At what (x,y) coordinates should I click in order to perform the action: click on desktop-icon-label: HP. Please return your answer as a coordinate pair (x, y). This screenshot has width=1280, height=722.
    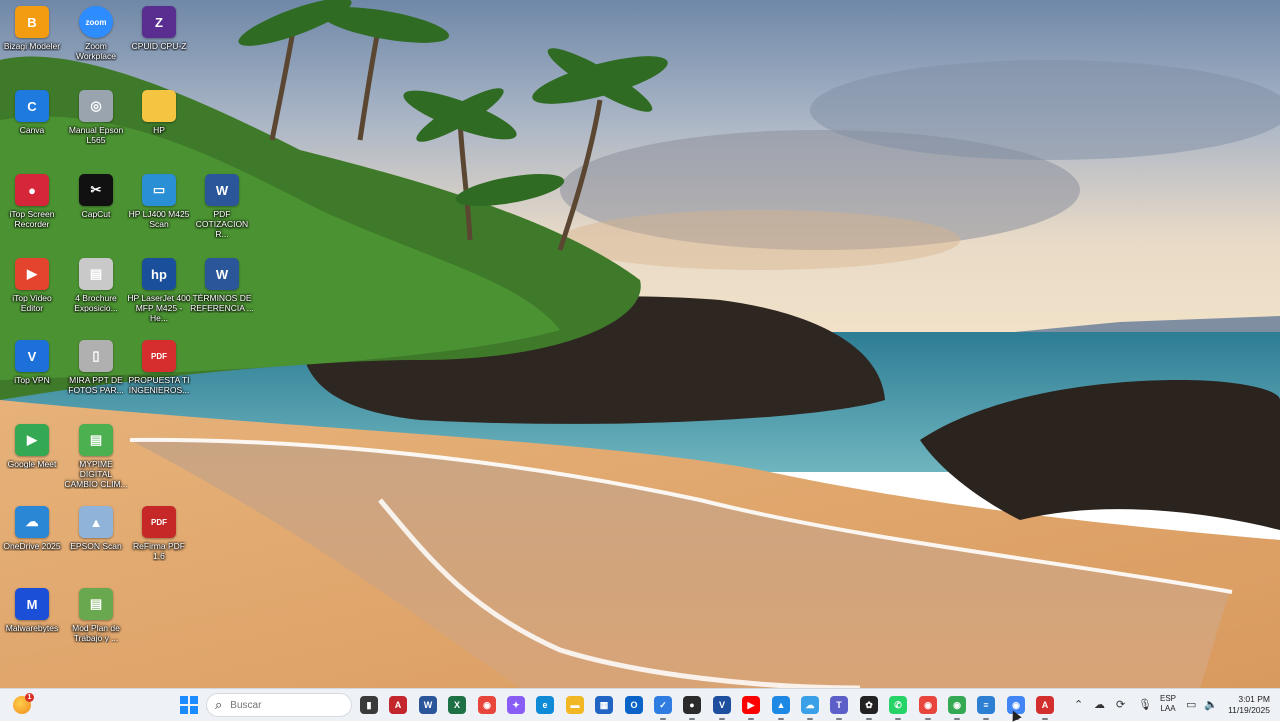
    Looking at the image, I should click on (159, 130).